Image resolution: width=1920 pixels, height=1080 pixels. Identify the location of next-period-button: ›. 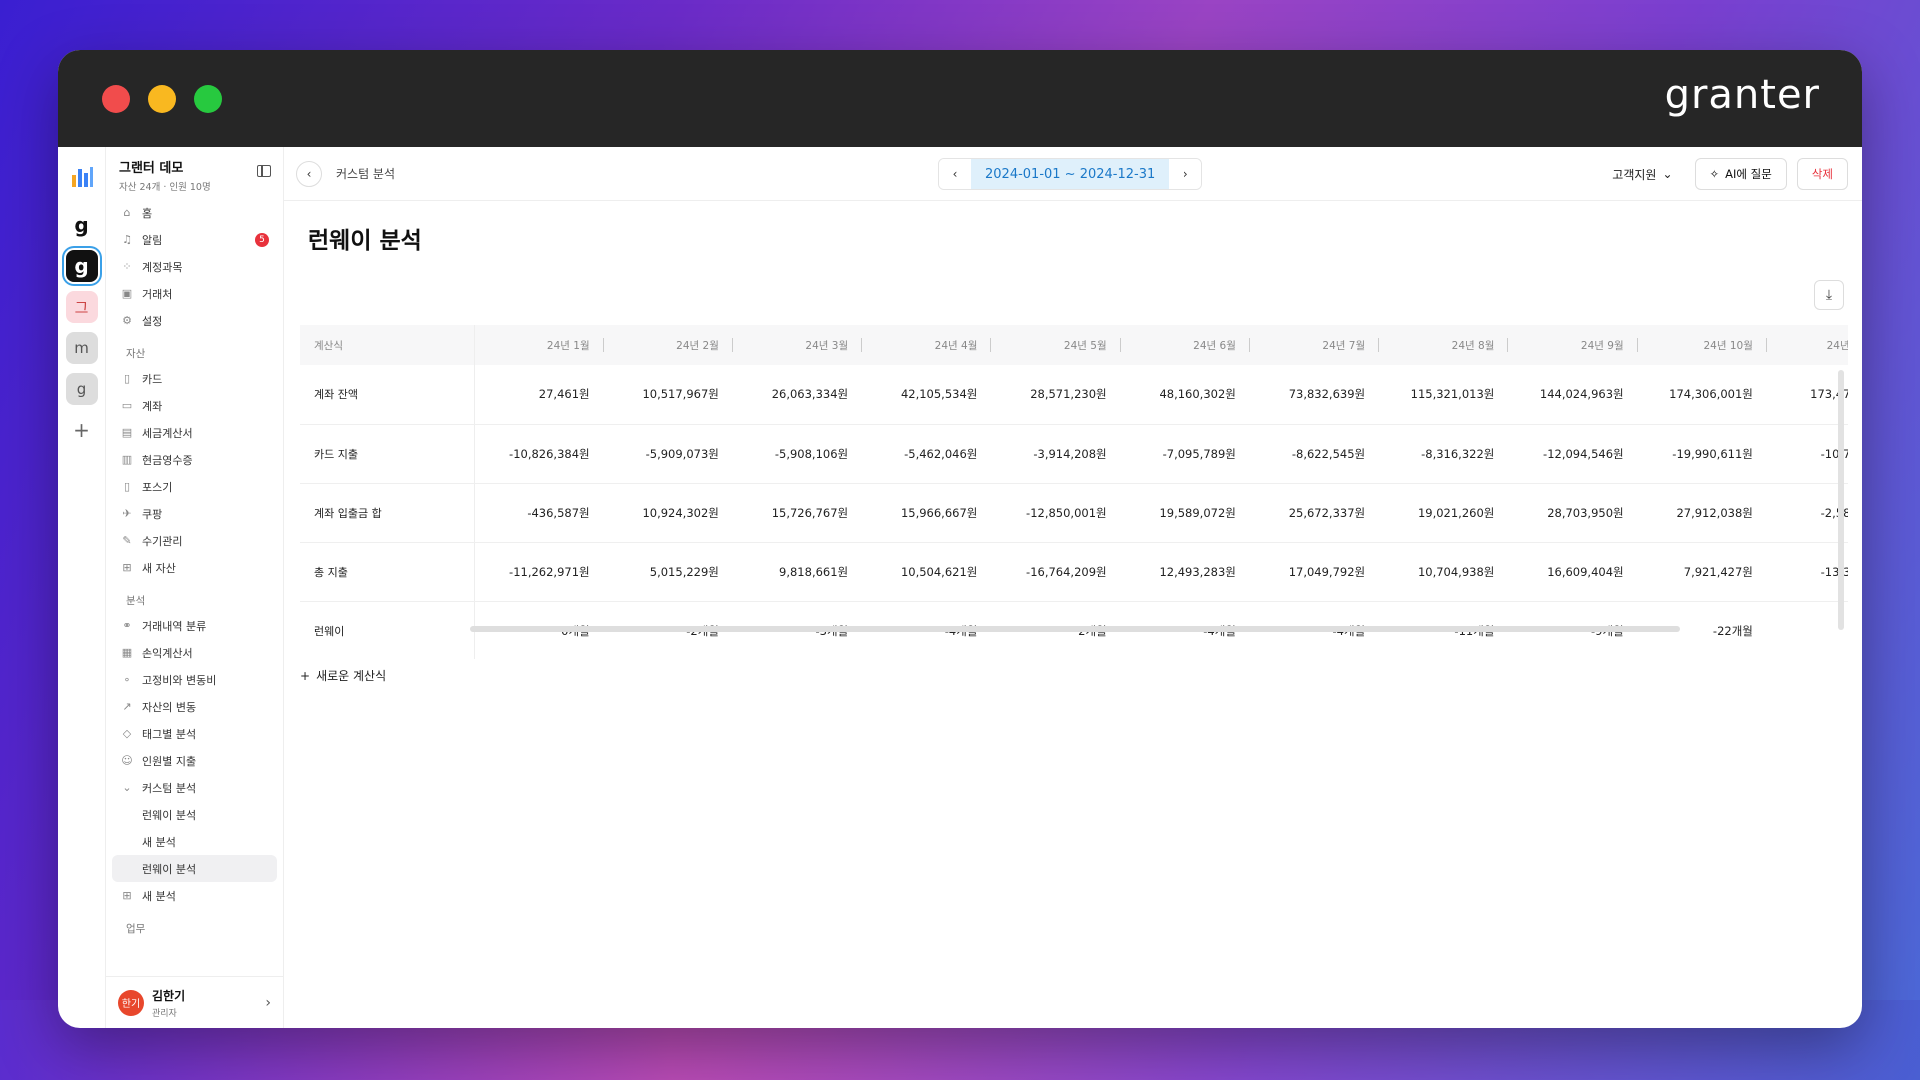
(1185, 174).